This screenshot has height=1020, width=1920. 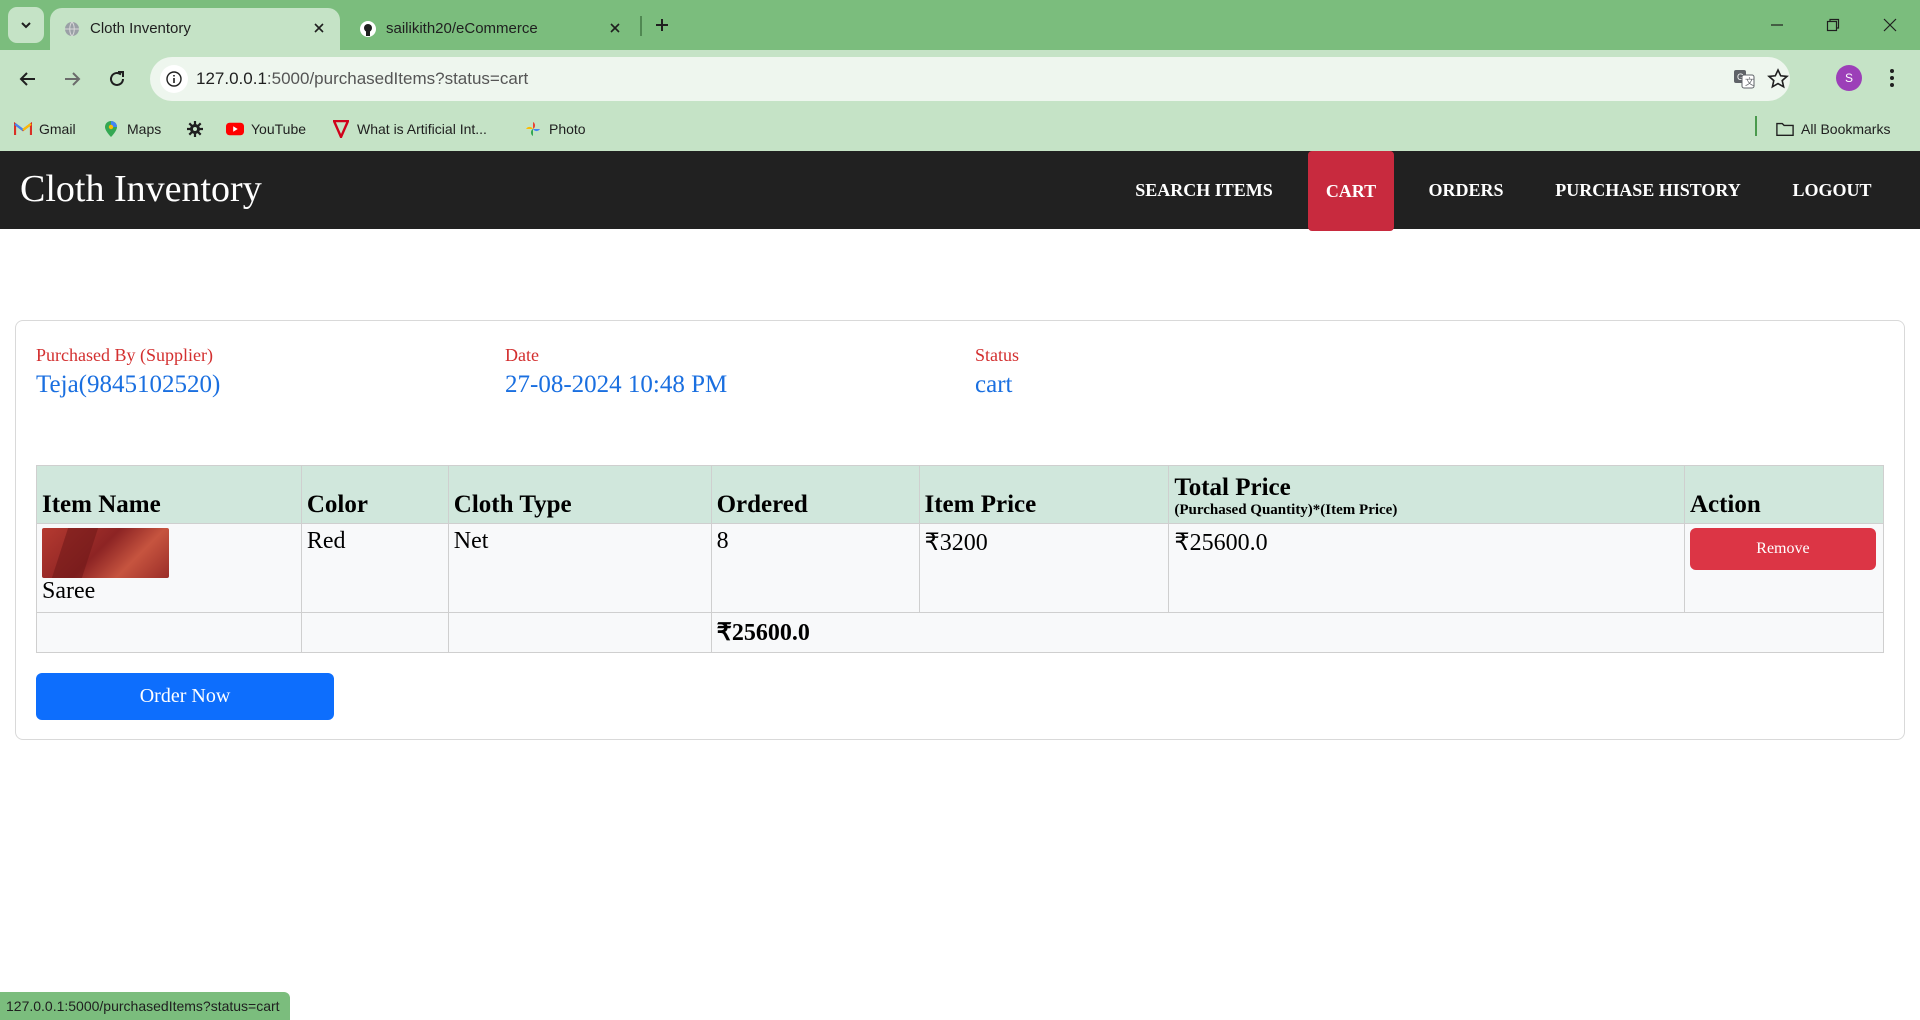 I want to click on nav-logout: LOGOUT, so click(x=1832, y=190).